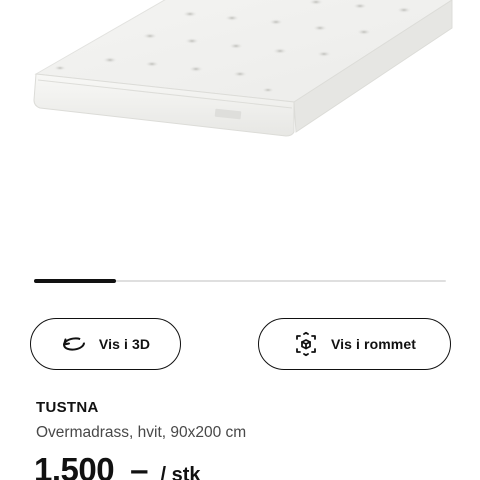 The image size is (480, 480). Describe the element at coordinates (74, 465) in the screenshot. I see `price-amount: 1.500` at that location.